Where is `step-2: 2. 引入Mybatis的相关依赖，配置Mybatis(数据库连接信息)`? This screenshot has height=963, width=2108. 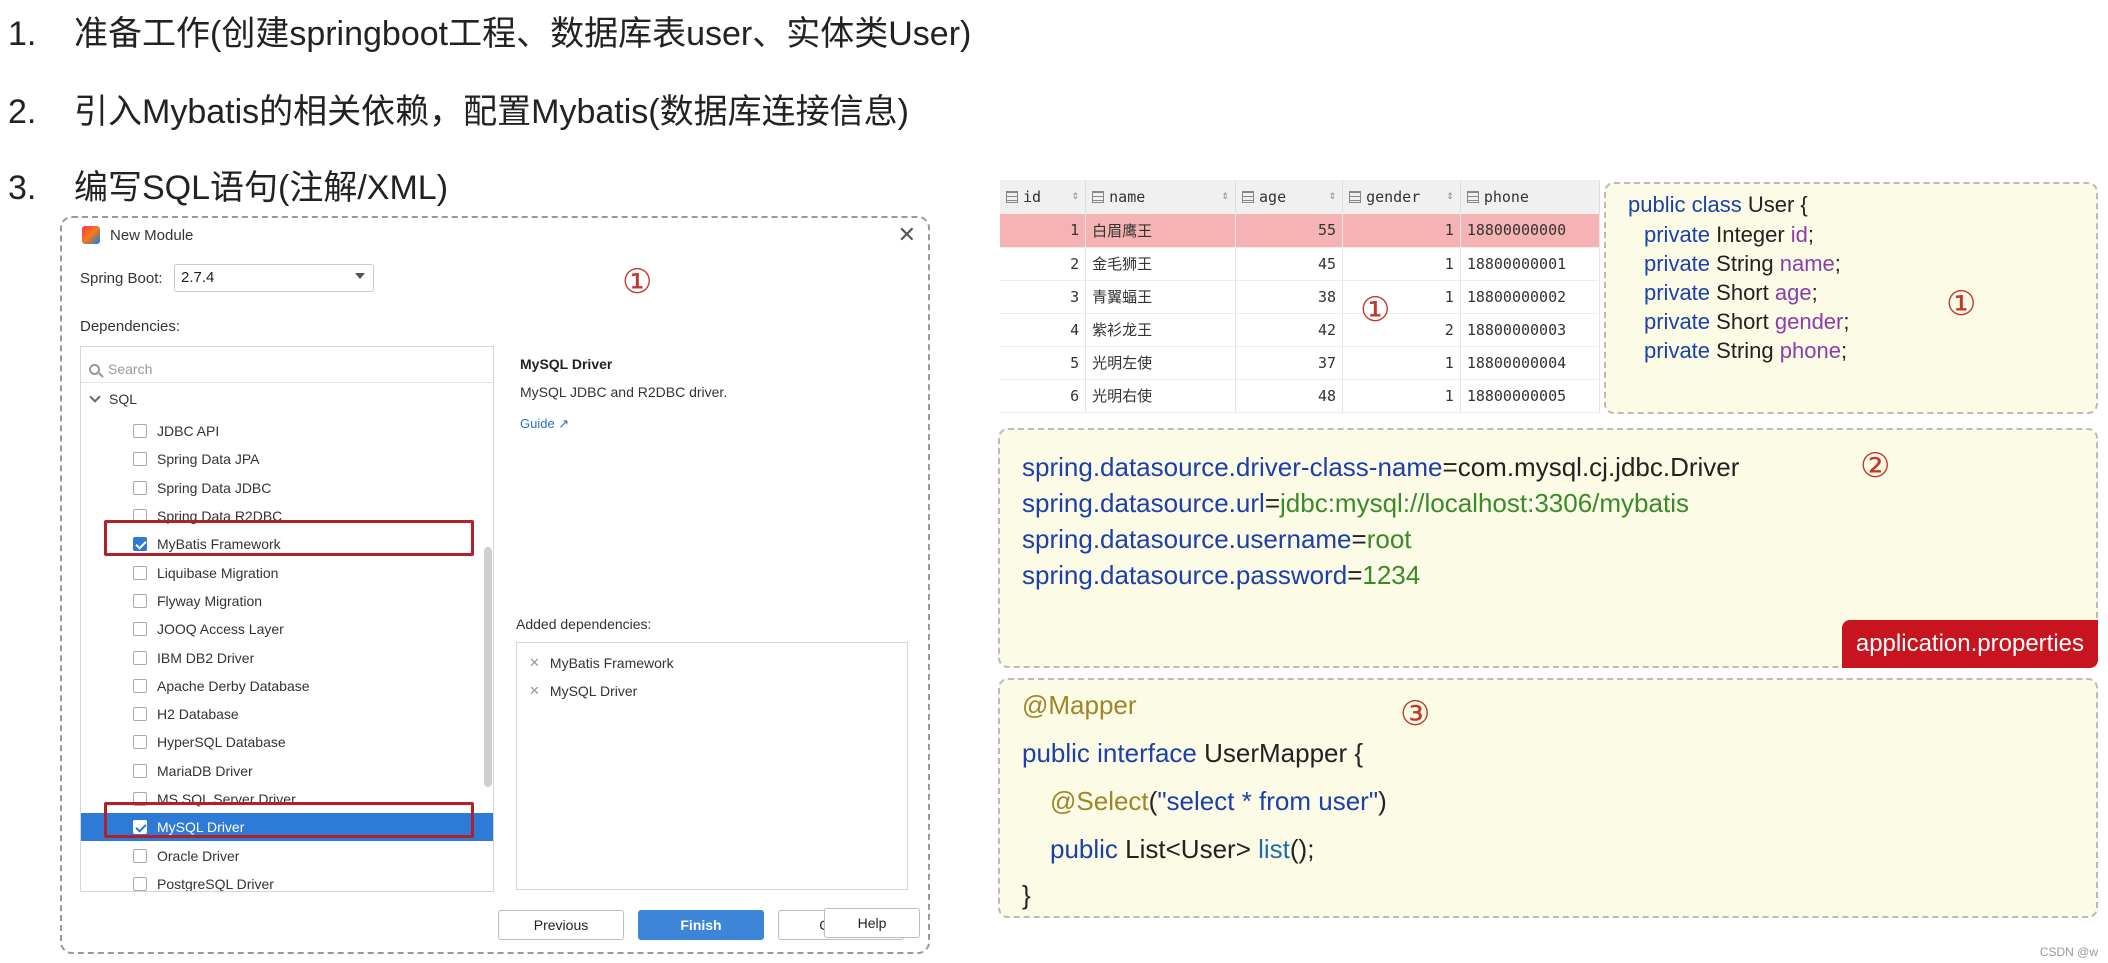
step-2: 2. 引入Mybatis的相关依赖，配置Mybatis(数据库连接信息) is located at coordinates (458, 112).